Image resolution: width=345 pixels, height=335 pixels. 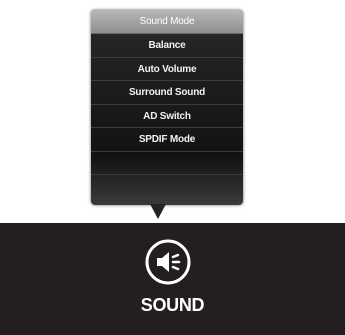 I want to click on sound-menu-label: SOUND, so click(x=172, y=305).